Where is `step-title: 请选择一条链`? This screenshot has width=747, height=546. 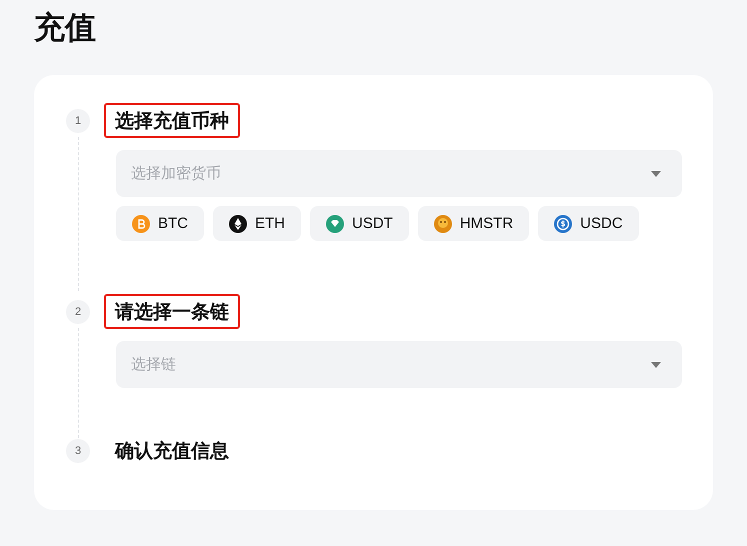
step-title: 请选择一条链 is located at coordinates (172, 311).